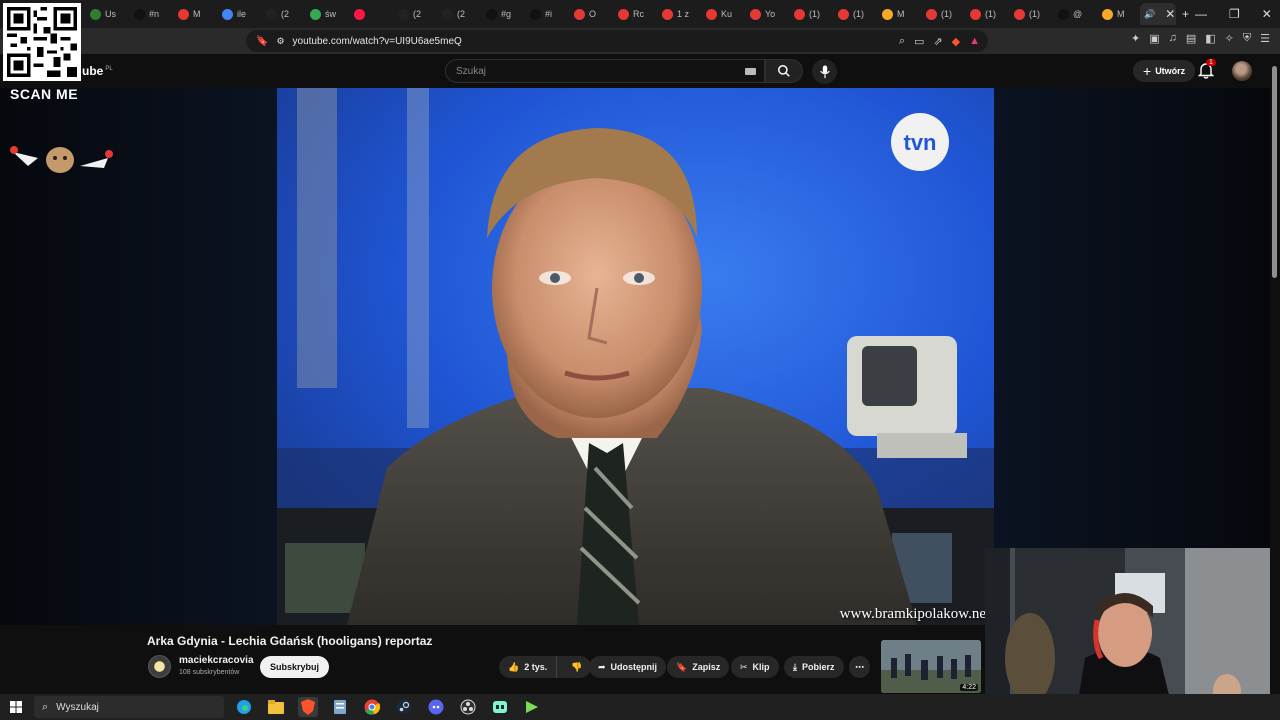 The image size is (1280, 720). I want to click on notifications-button: 1, so click(1206, 69).